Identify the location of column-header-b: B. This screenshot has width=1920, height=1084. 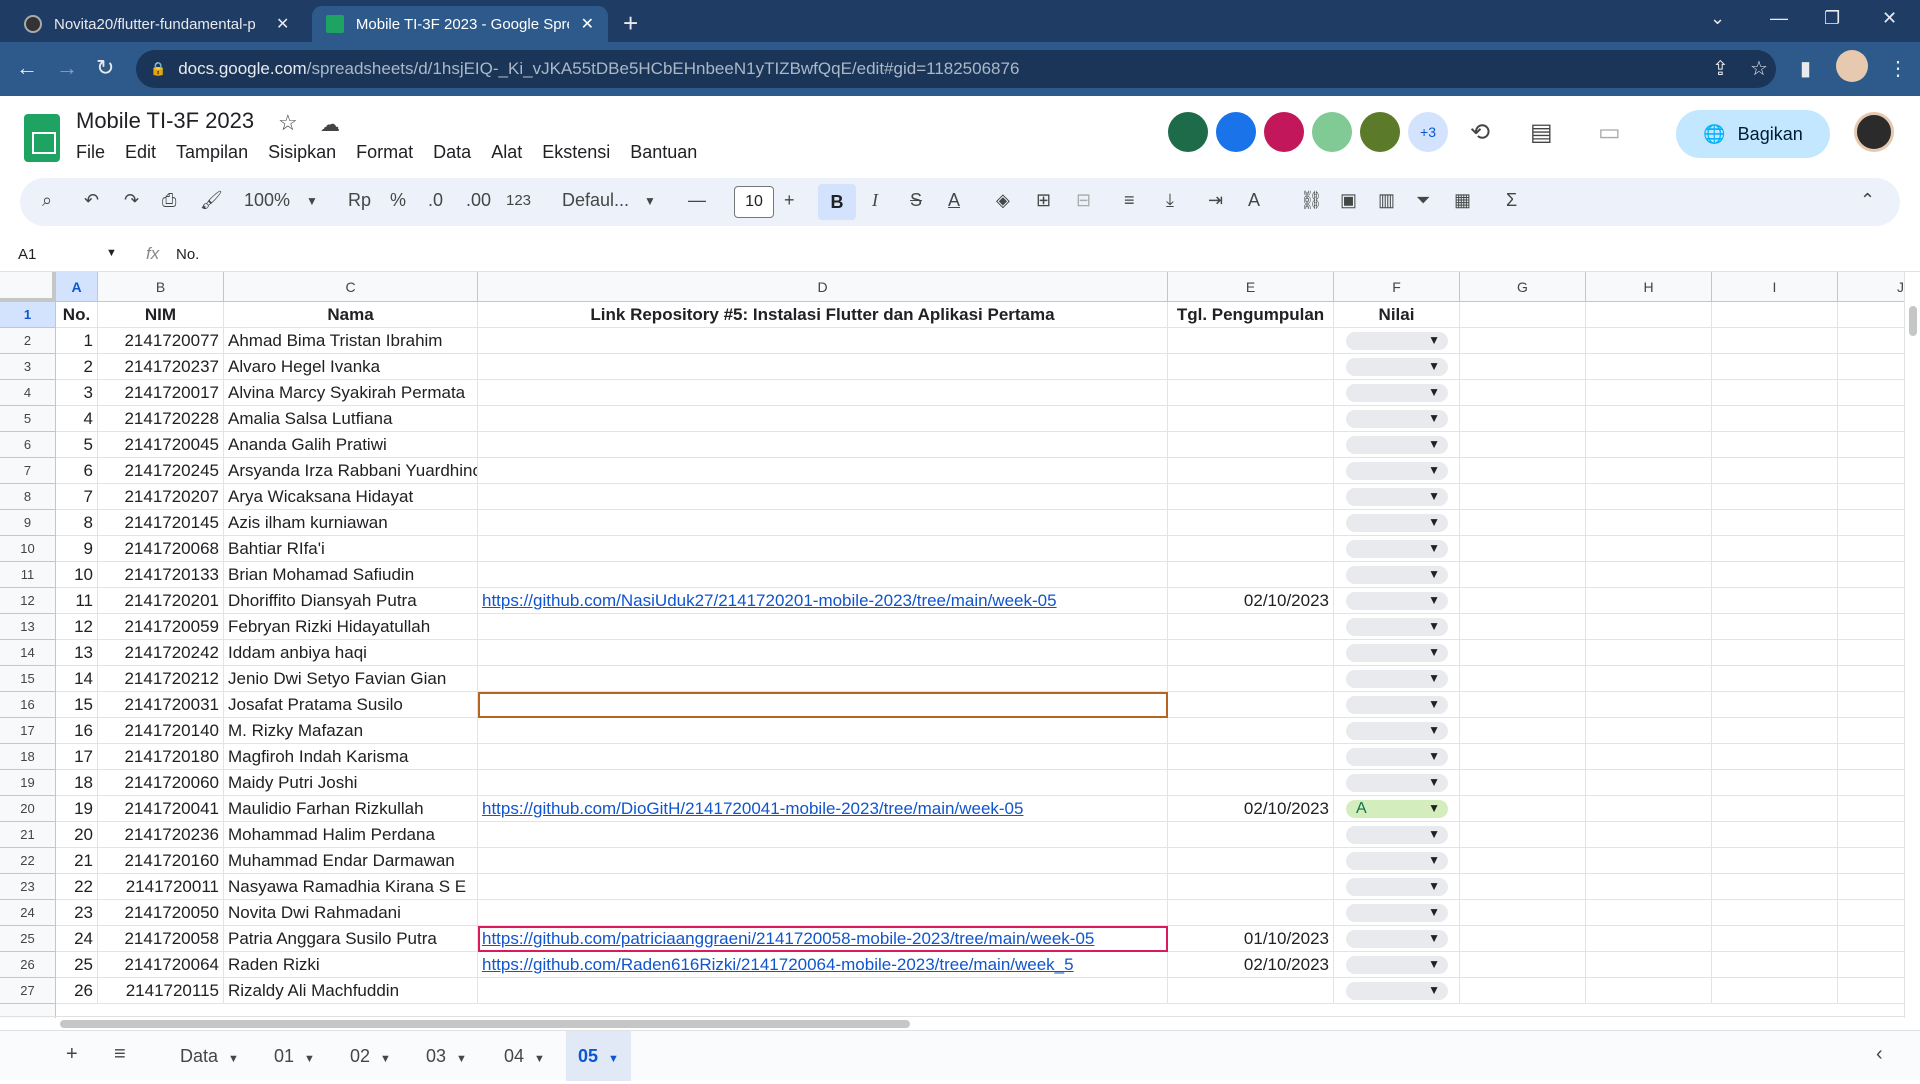
(161, 287).